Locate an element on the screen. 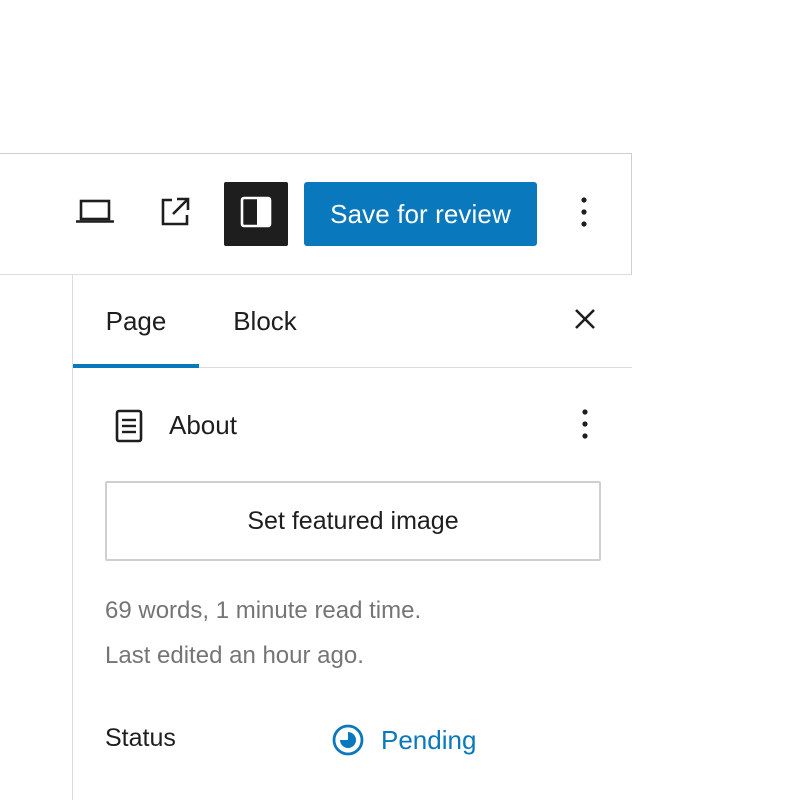 The image size is (800, 800). document-actions-button is located at coordinates (585, 426).